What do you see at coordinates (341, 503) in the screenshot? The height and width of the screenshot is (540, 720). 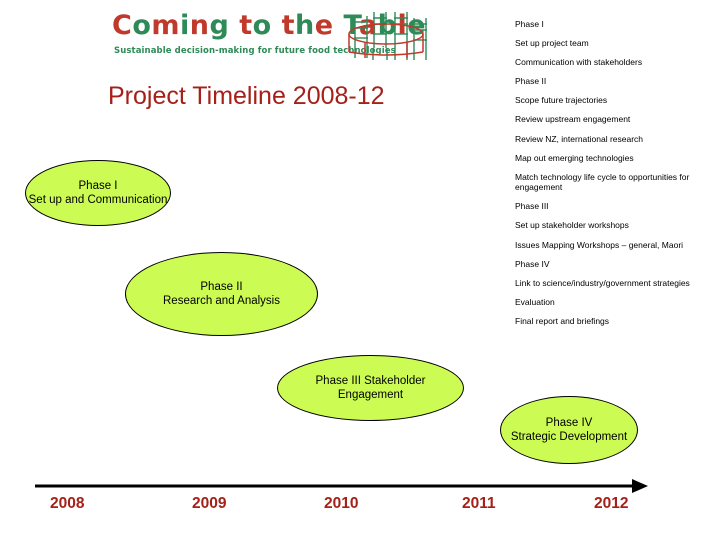 I see `timeline-year-2010: 2010` at bounding box center [341, 503].